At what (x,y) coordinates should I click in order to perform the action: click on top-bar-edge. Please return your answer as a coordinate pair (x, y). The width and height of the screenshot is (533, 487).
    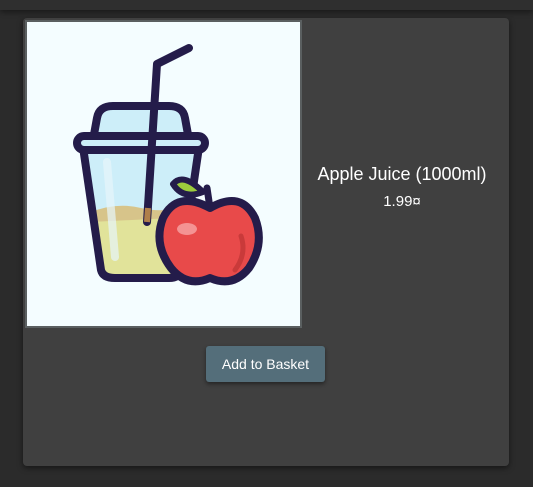
    Looking at the image, I should click on (266, 5).